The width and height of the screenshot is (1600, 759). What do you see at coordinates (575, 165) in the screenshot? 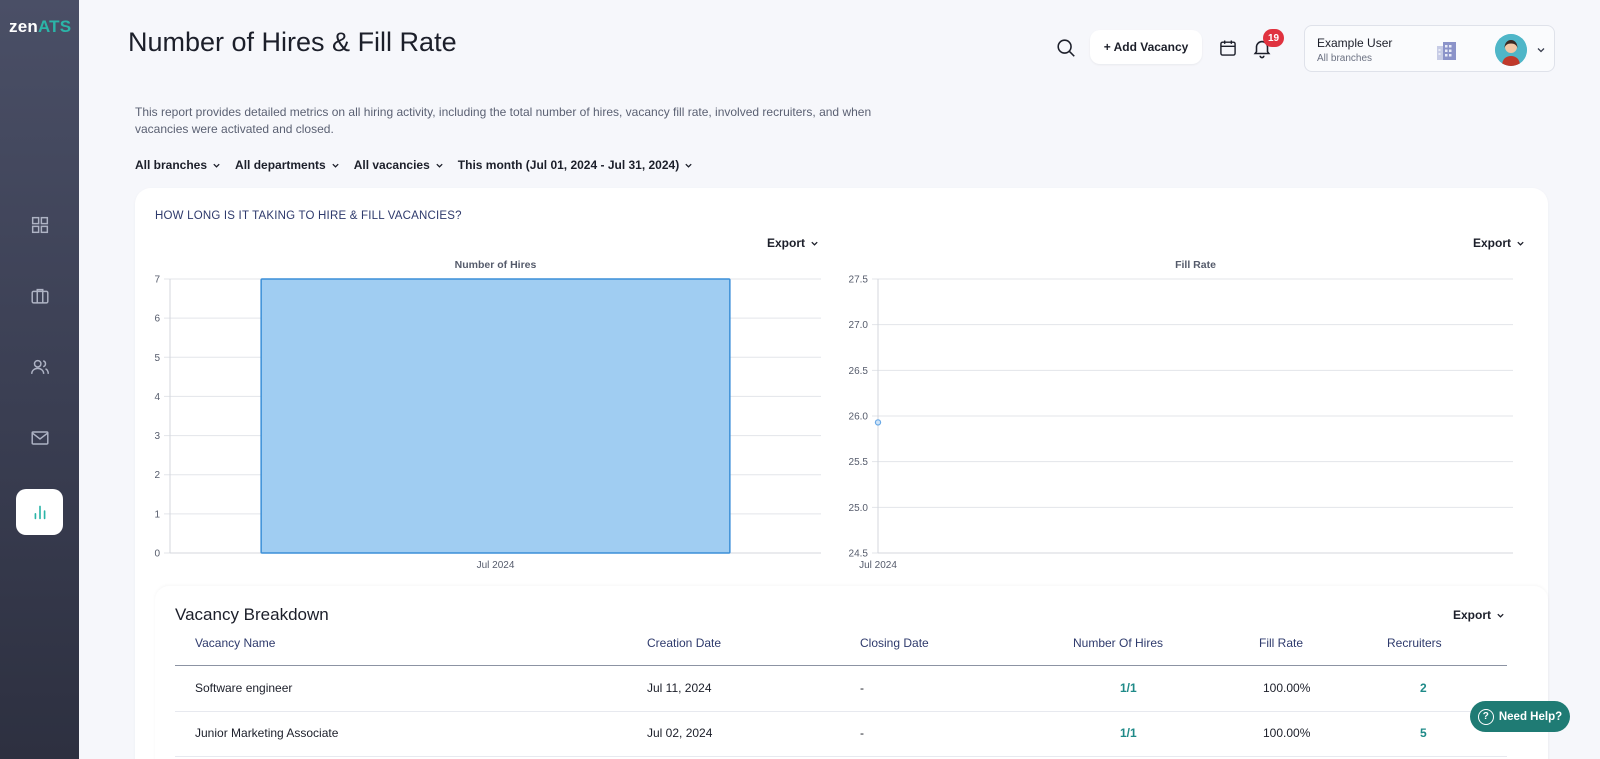
I see `filter-date-range: This month (Jul 01, 2024 - Jul 31, 2024)` at bounding box center [575, 165].